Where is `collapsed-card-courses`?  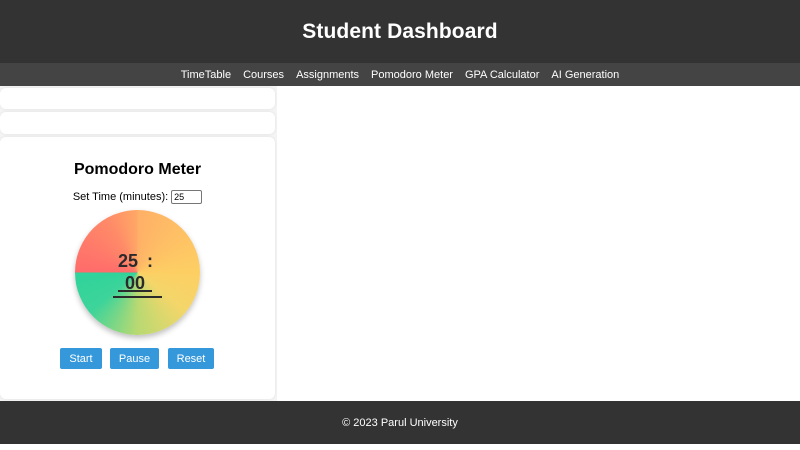
collapsed-card-courses is located at coordinates (137, 123).